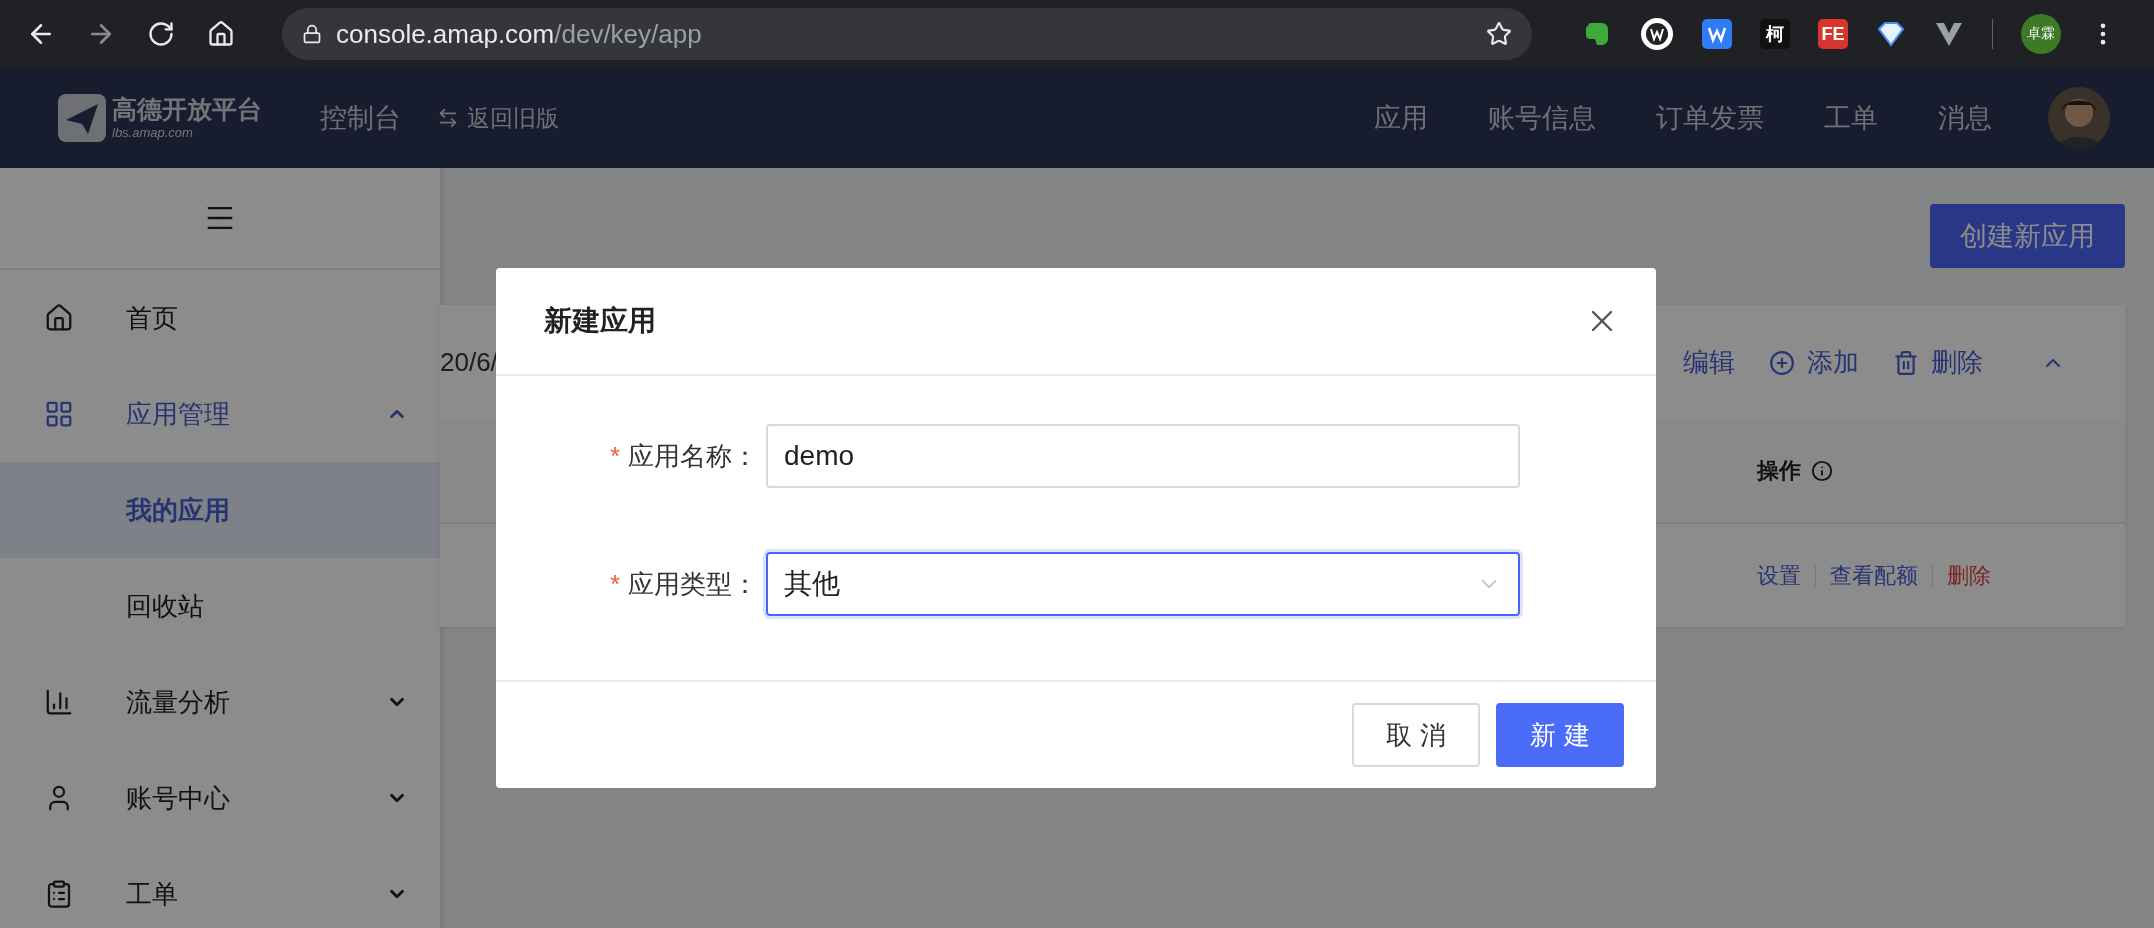  I want to click on action-link: 设置, so click(1779, 575).